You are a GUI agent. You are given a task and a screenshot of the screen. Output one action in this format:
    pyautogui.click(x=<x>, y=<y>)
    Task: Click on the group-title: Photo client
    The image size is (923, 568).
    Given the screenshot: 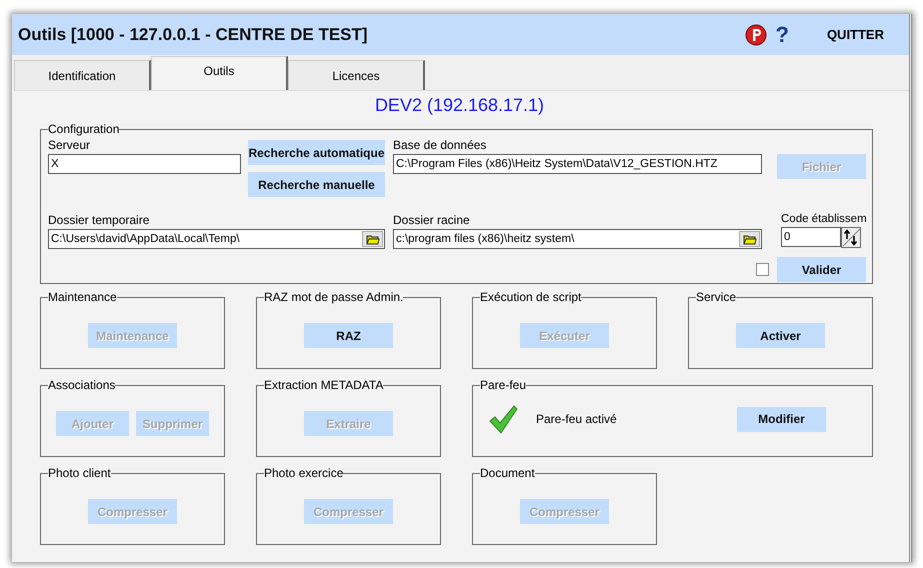 What is the action you would take?
    pyautogui.click(x=79, y=473)
    